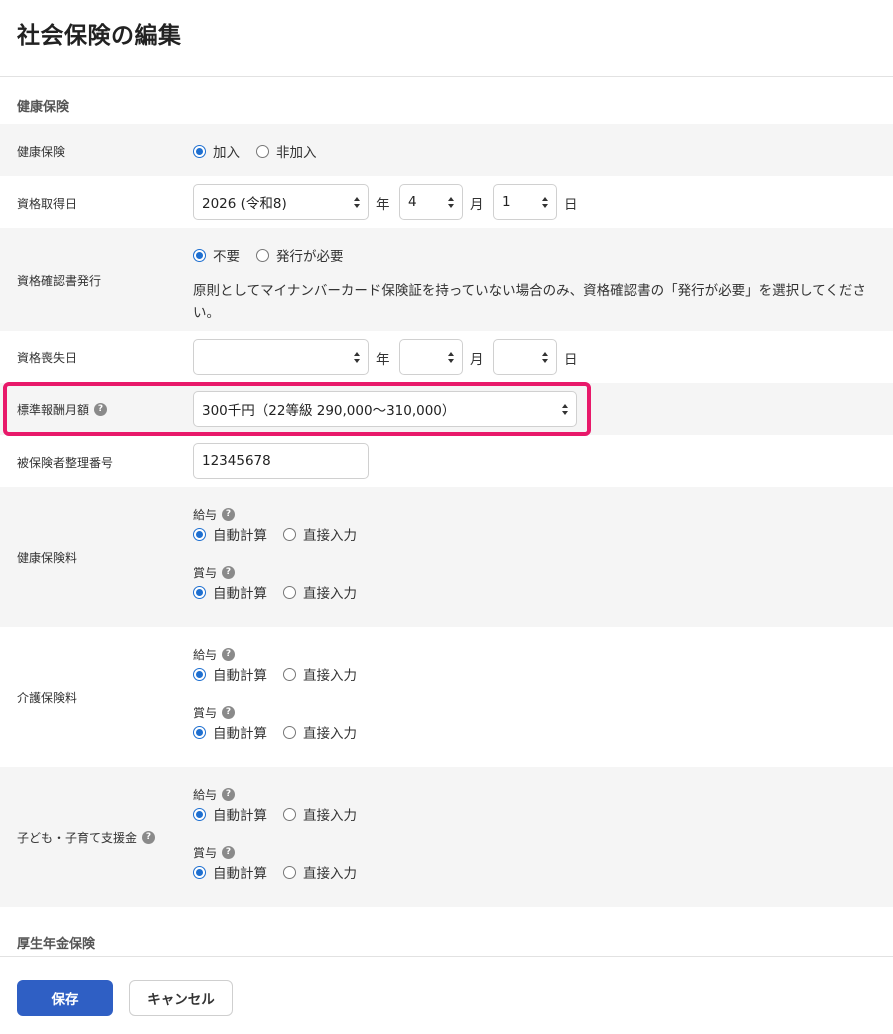 Image resolution: width=893 pixels, height=1034 pixels. Describe the element at coordinates (199, 255) in the screenshot. I see `radio-not-needed` at that location.